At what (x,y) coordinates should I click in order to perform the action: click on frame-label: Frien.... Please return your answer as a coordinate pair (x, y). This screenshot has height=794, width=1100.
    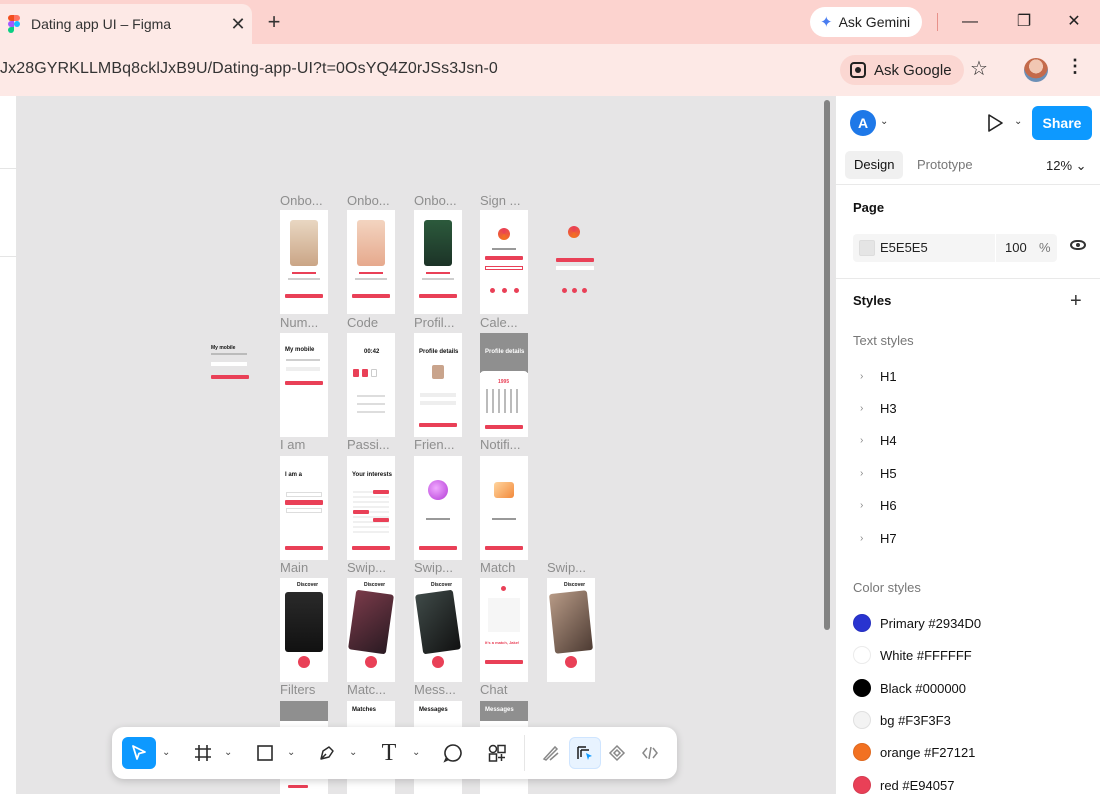
    Looking at the image, I should click on (434, 444).